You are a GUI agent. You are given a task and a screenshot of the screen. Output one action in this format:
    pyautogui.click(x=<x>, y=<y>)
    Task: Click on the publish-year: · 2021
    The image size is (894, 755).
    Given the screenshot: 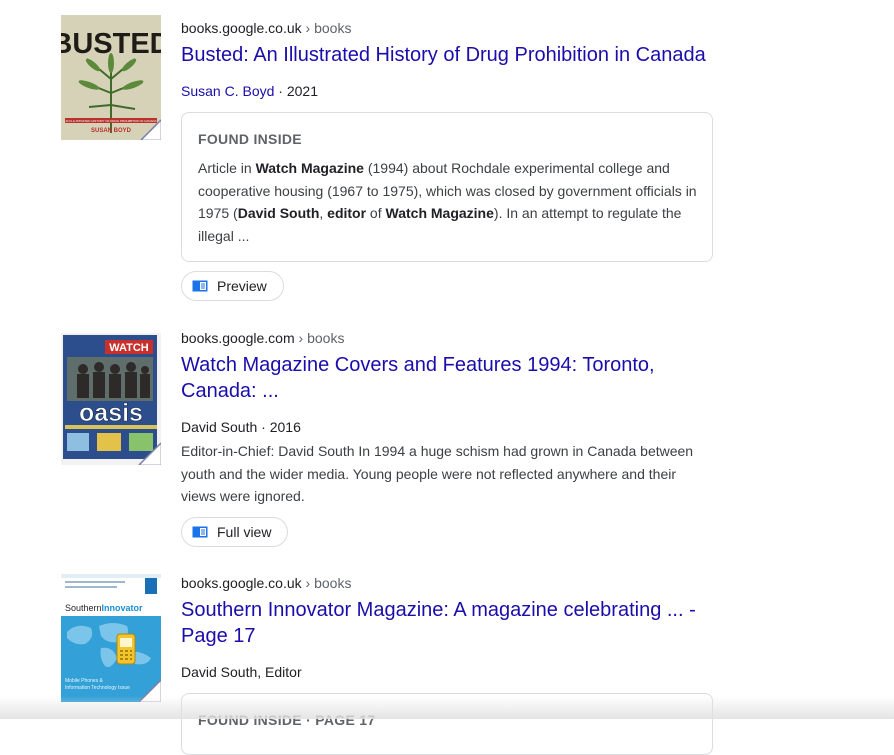 What is the action you would take?
    pyautogui.click(x=298, y=91)
    